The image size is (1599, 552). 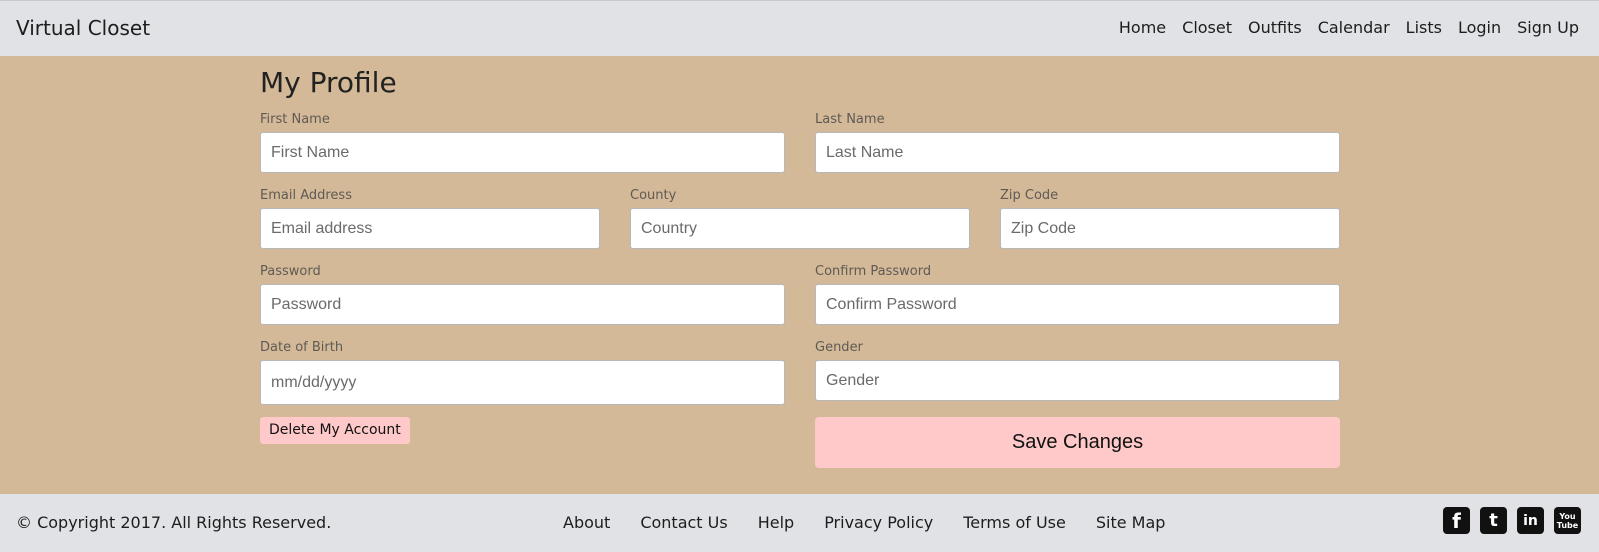 I want to click on confirm-password-label: Confirm Password, so click(x=873, y=271).